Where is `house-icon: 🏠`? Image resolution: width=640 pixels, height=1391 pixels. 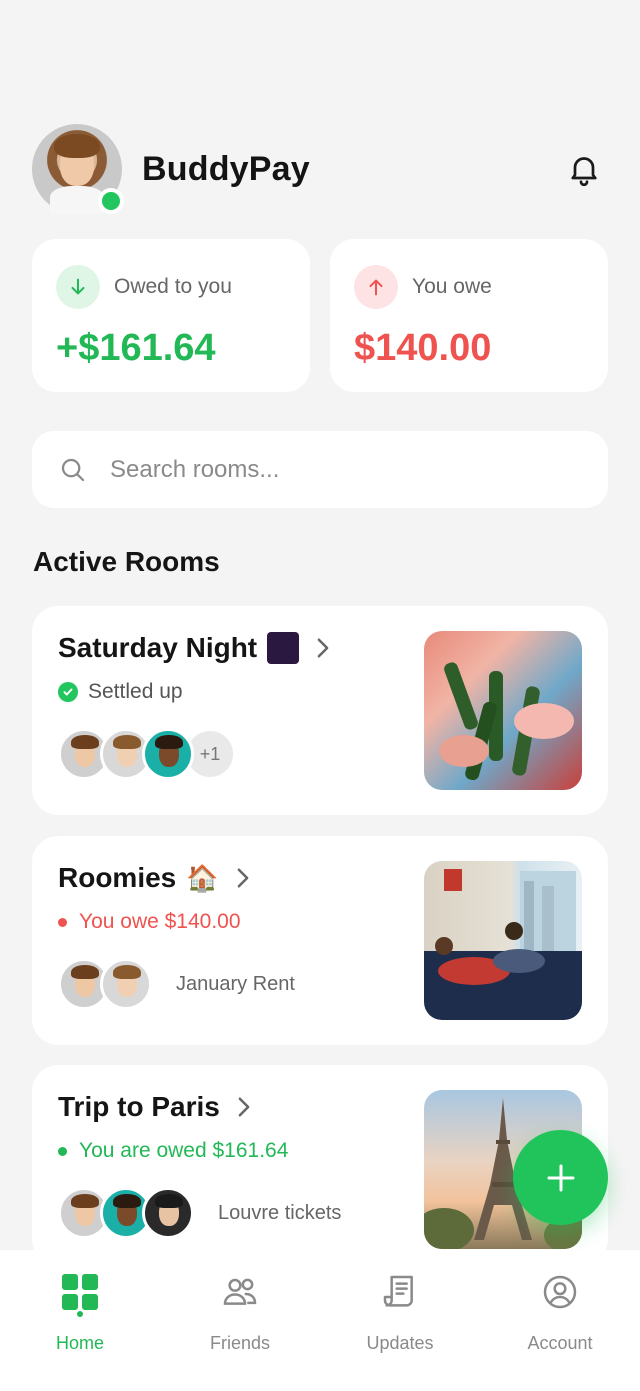 house-icon: 🏠 is located at coordinates (202, 877).